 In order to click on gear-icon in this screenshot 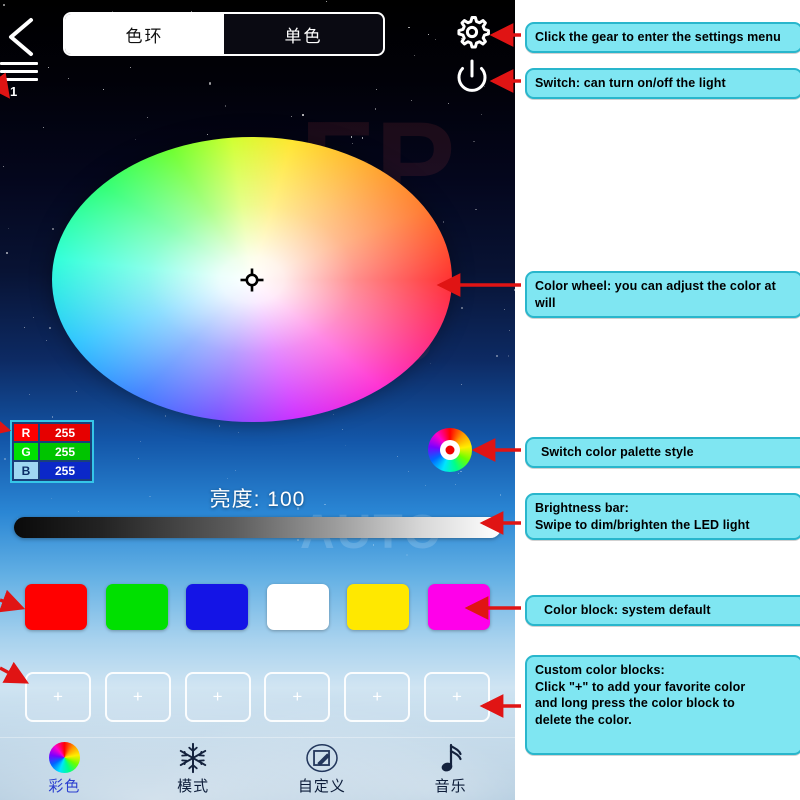, I will do `click(472, 32)`.